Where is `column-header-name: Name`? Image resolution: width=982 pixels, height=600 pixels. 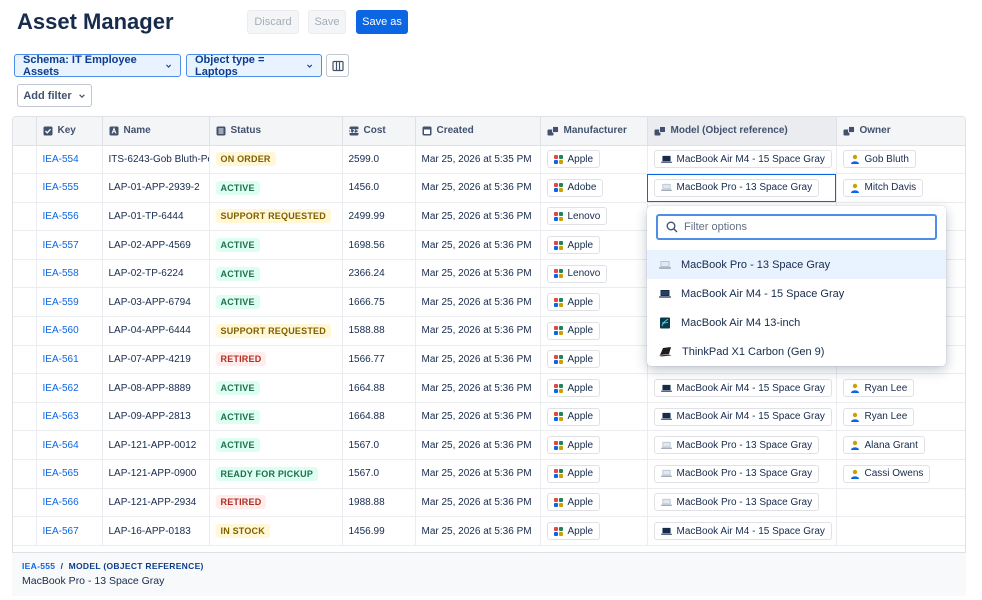 column-header-name: Name is located at coordinates (156, 131).